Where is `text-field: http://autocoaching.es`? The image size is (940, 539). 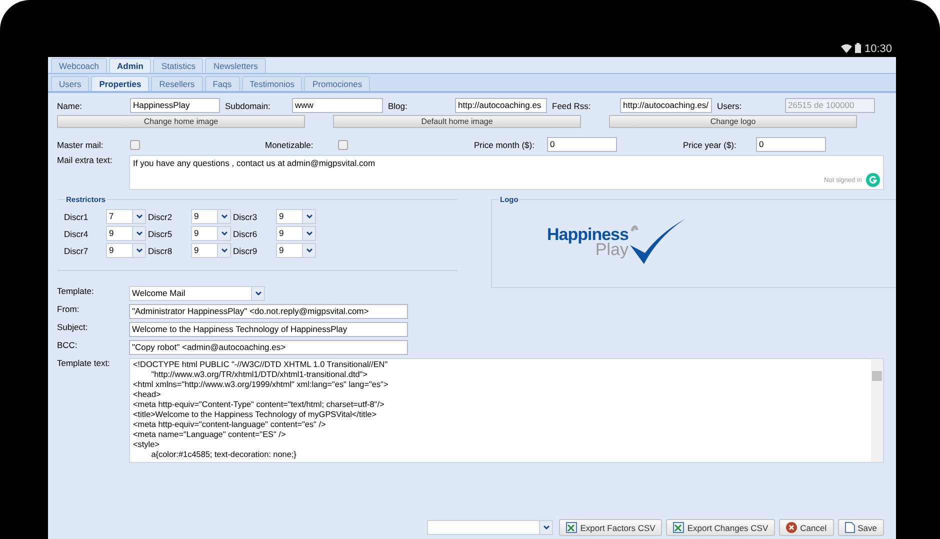
text-field: http://autocoaching.es is located at coordinates (501, 105).